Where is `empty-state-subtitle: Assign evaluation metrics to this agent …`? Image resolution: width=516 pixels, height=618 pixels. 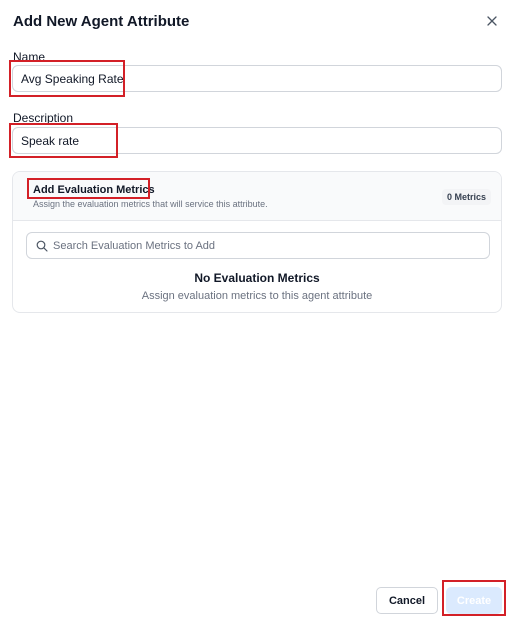
empty-state-subtitle: Assign evaluation metrics to this agent … is located at coordinates (257, 296).